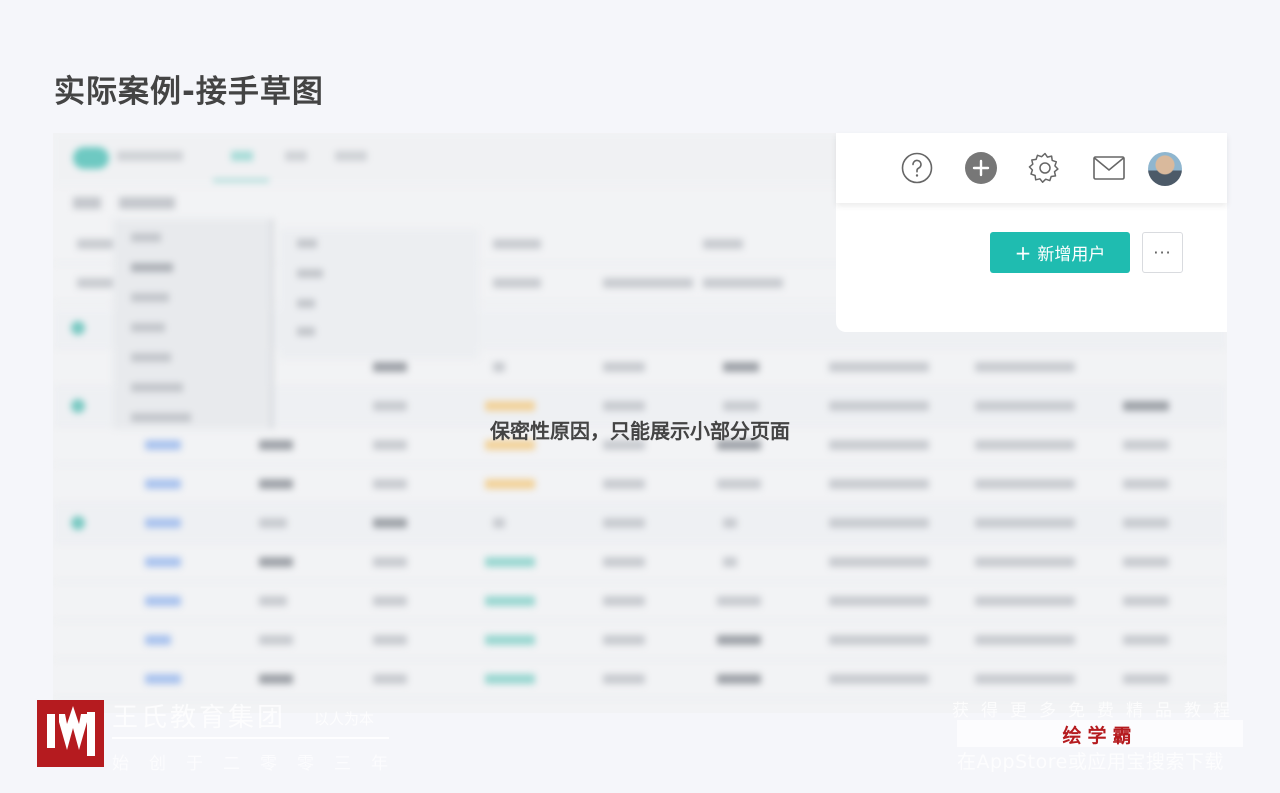 This screenshot has height=793, width=1280. Describe the element at coordinates (1100, 736) in the screenshot. I see `watermark-brand: 绘学霸` at that location.